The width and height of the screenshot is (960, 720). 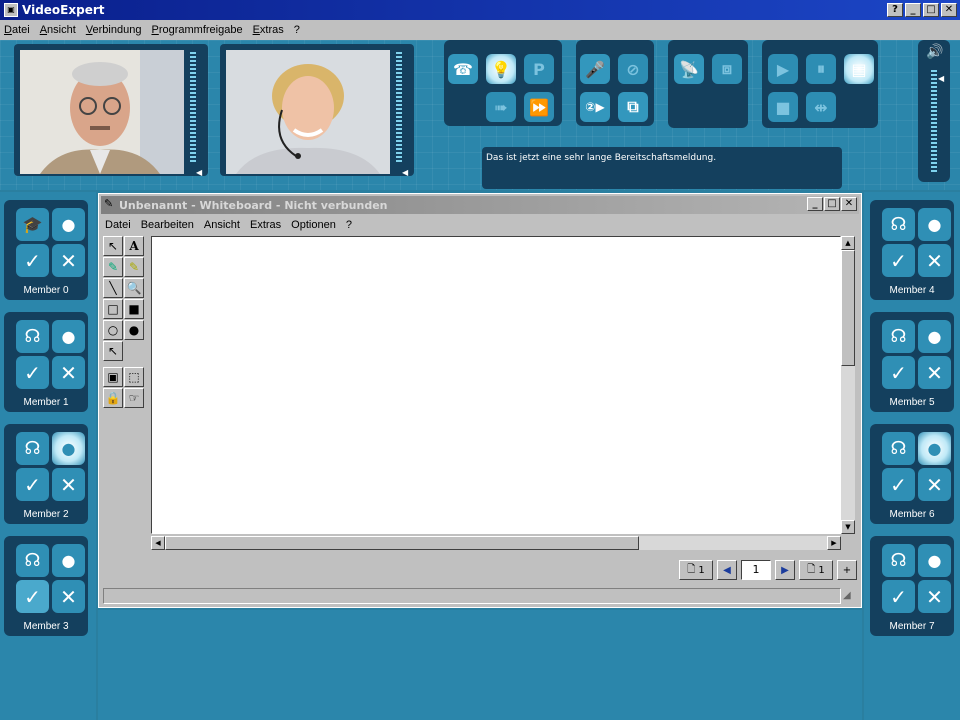 What do you see at coordinates (167, 225) in the screenshot?
I see `wb-menu-bearbeiten: Bearbeiten` at bounding box center [167, 225].